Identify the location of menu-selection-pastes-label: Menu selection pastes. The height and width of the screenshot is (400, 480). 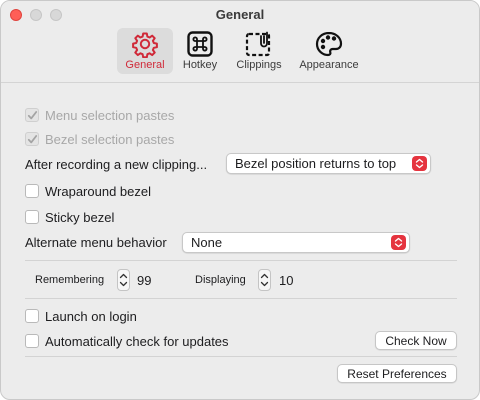
(110, 115).